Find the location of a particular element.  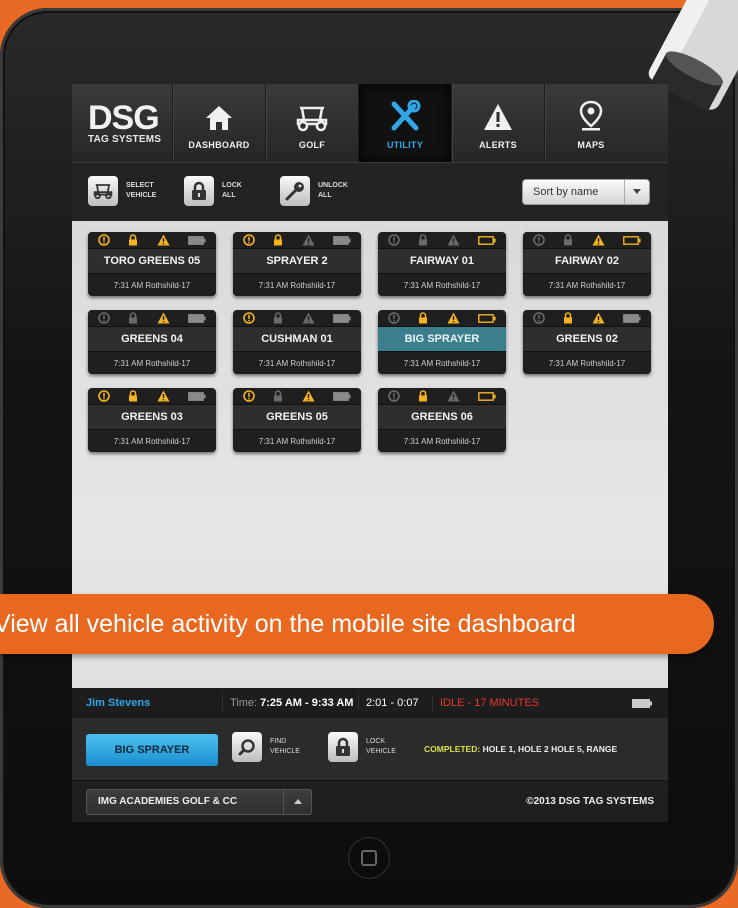

completed-holes: COMPLETED: HOLE 1, HOLE 2 HOLE 5, RANGE is located at coordinates (520, 749).